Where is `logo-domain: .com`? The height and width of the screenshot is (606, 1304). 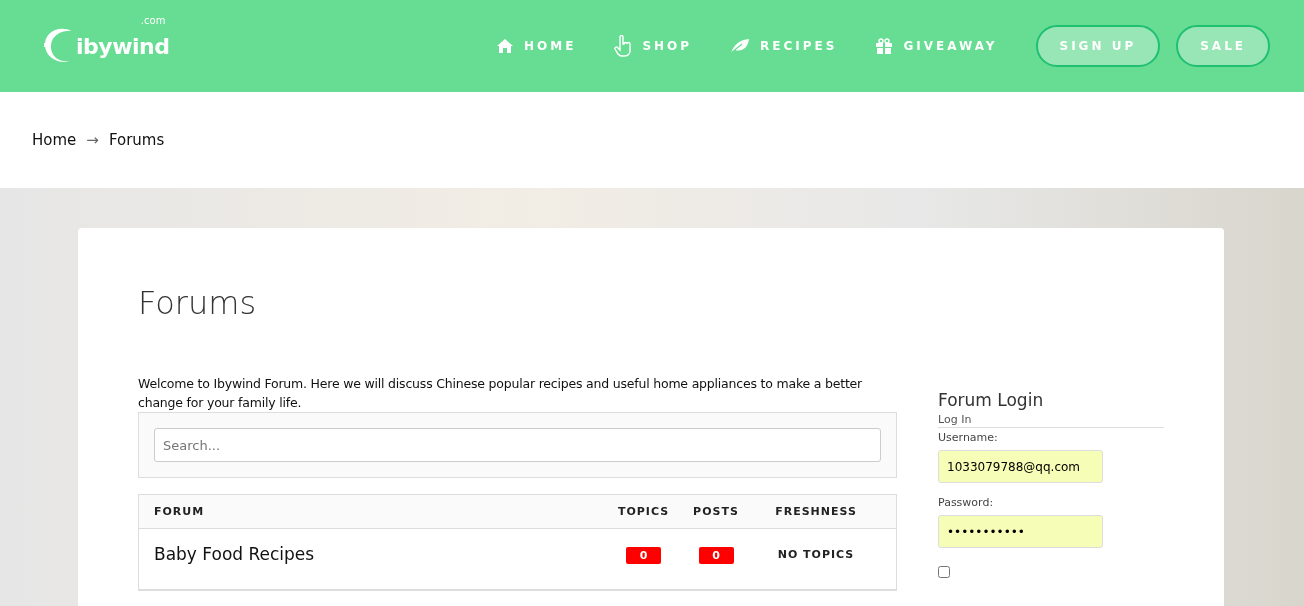 logo-domain: .com is located at coordinates (153, 20).